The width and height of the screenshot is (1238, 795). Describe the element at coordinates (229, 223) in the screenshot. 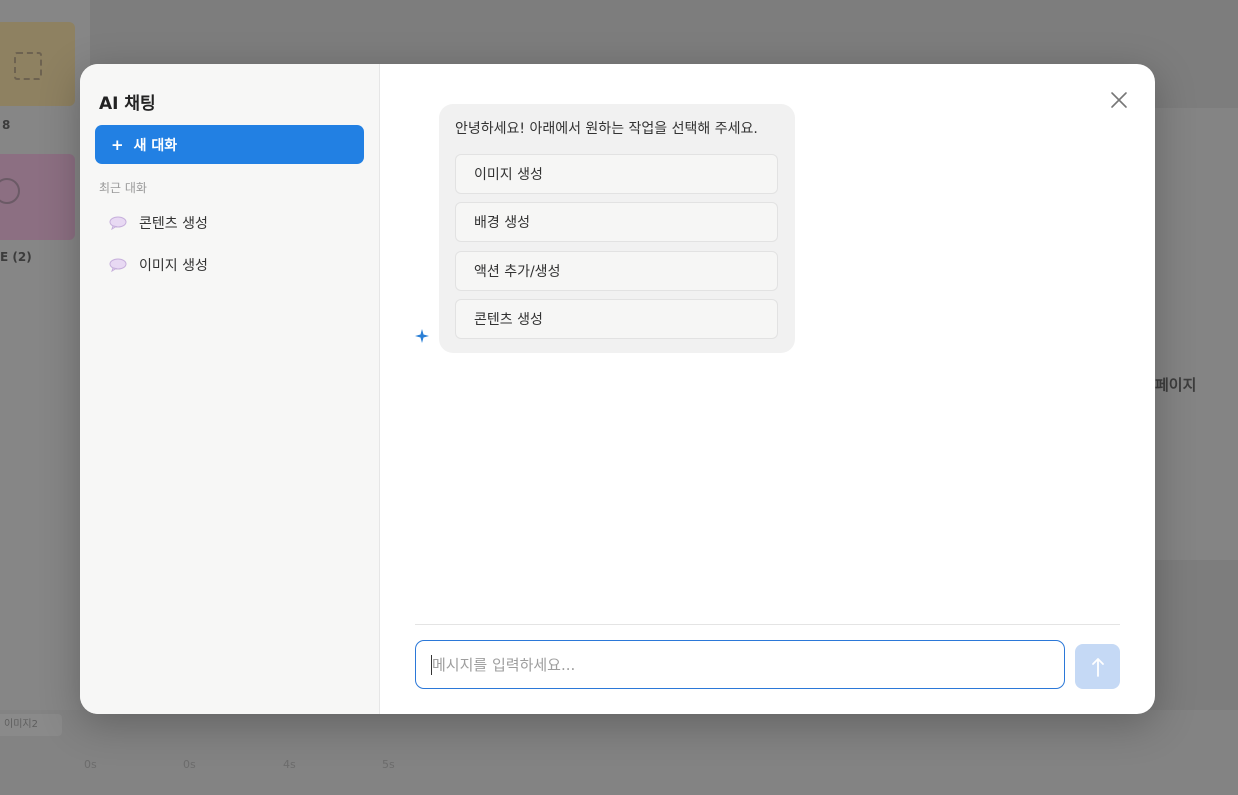

I see `recent-chat-item: 콘텐츠 생성` at that location.